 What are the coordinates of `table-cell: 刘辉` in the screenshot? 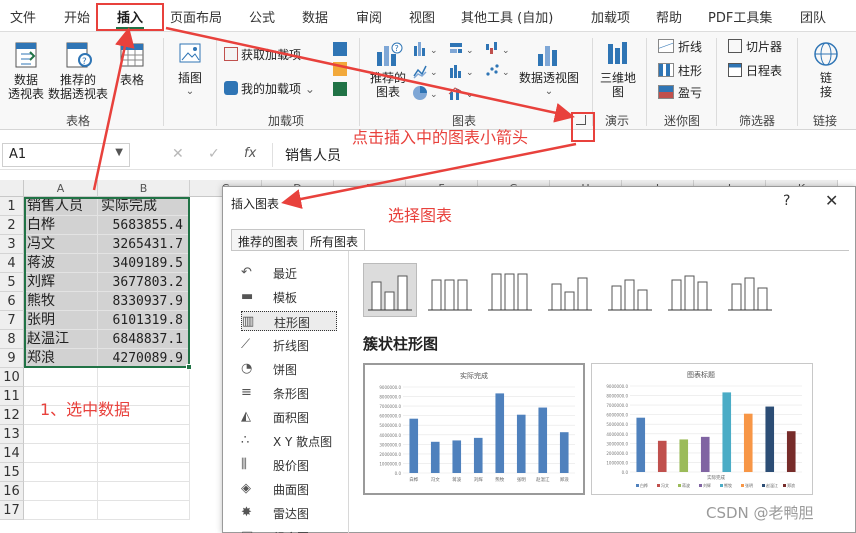 It's located at (61, 282).